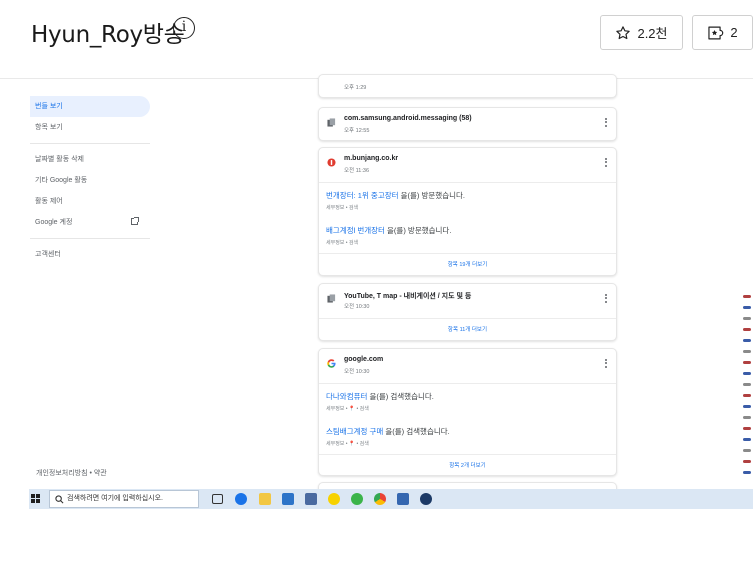 The height and width of the screenshot is (575, 753). Describe the element at coordinates (623, 32) in the screenshot. I see `star-icon` at that location.